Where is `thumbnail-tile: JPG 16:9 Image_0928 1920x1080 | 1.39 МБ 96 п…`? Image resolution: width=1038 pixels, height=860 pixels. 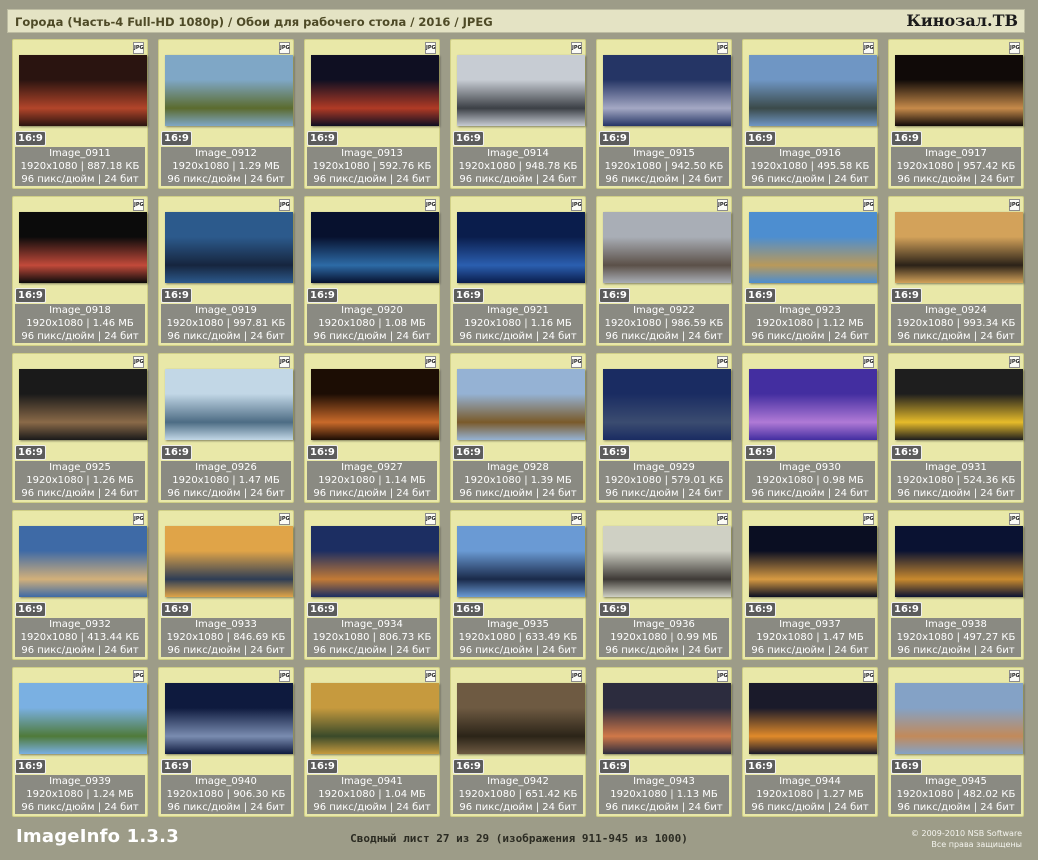
thumbnail-tile: JPG 16:9 Image_0928 1920x1080 | 1.39 МБ 96 п… is located at coordinates (518, 428).